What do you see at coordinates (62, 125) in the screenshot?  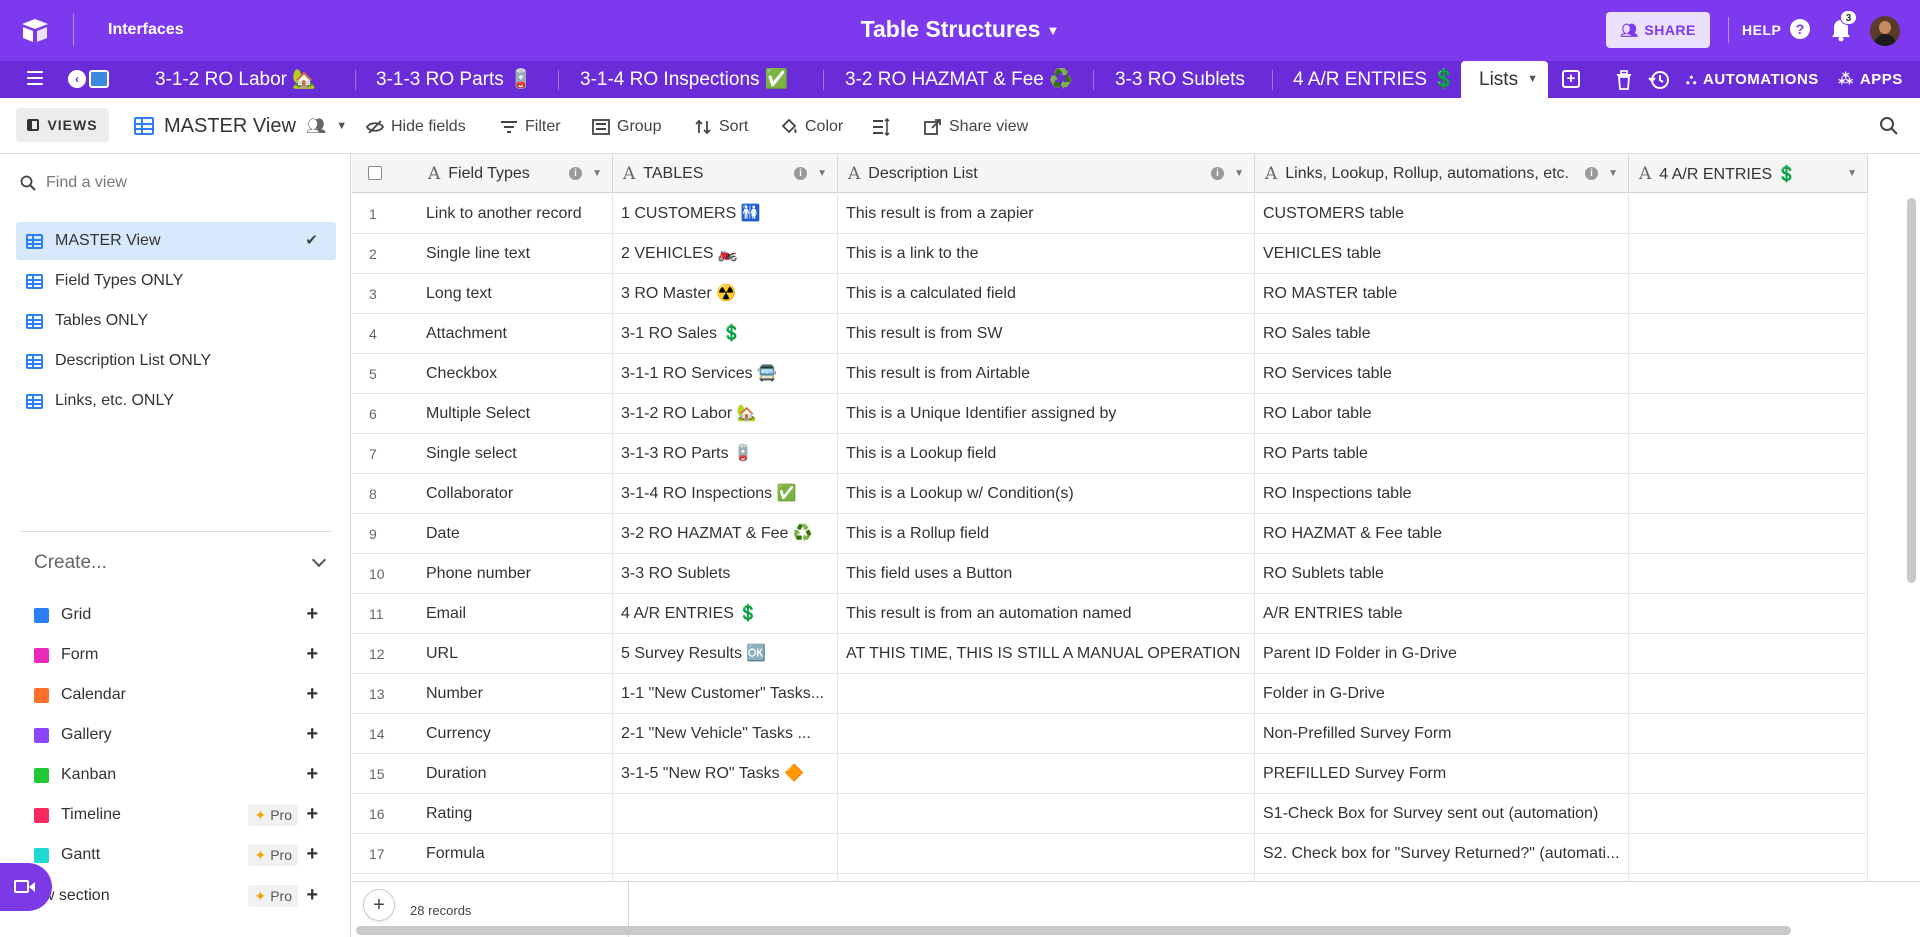 I see `views-toggle-button: VIEWS` at bounding box center [62, 125].